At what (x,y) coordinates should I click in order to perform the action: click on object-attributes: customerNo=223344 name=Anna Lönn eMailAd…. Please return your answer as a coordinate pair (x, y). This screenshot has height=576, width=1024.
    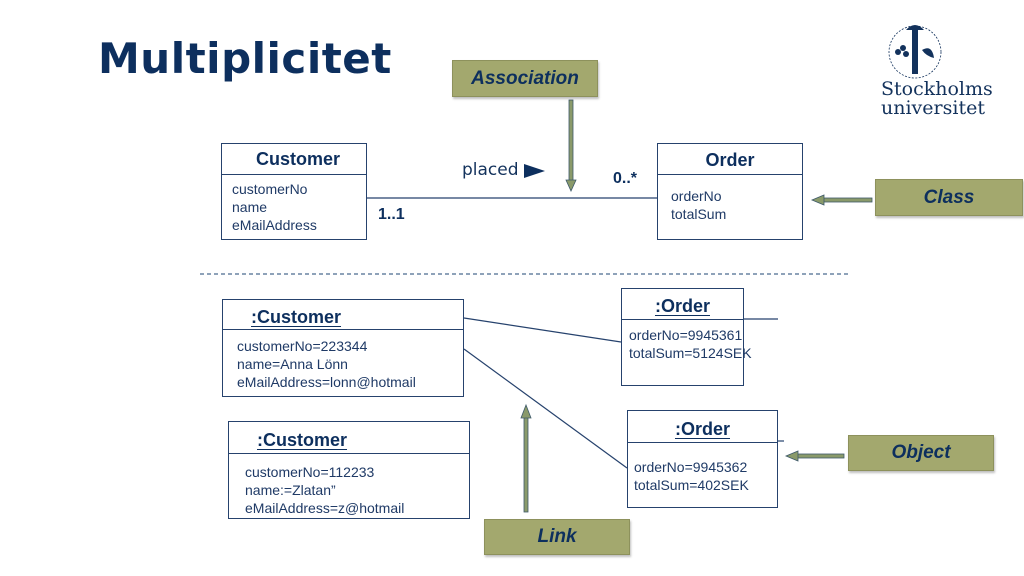
    Looking at the image, I should click on (343, 360).